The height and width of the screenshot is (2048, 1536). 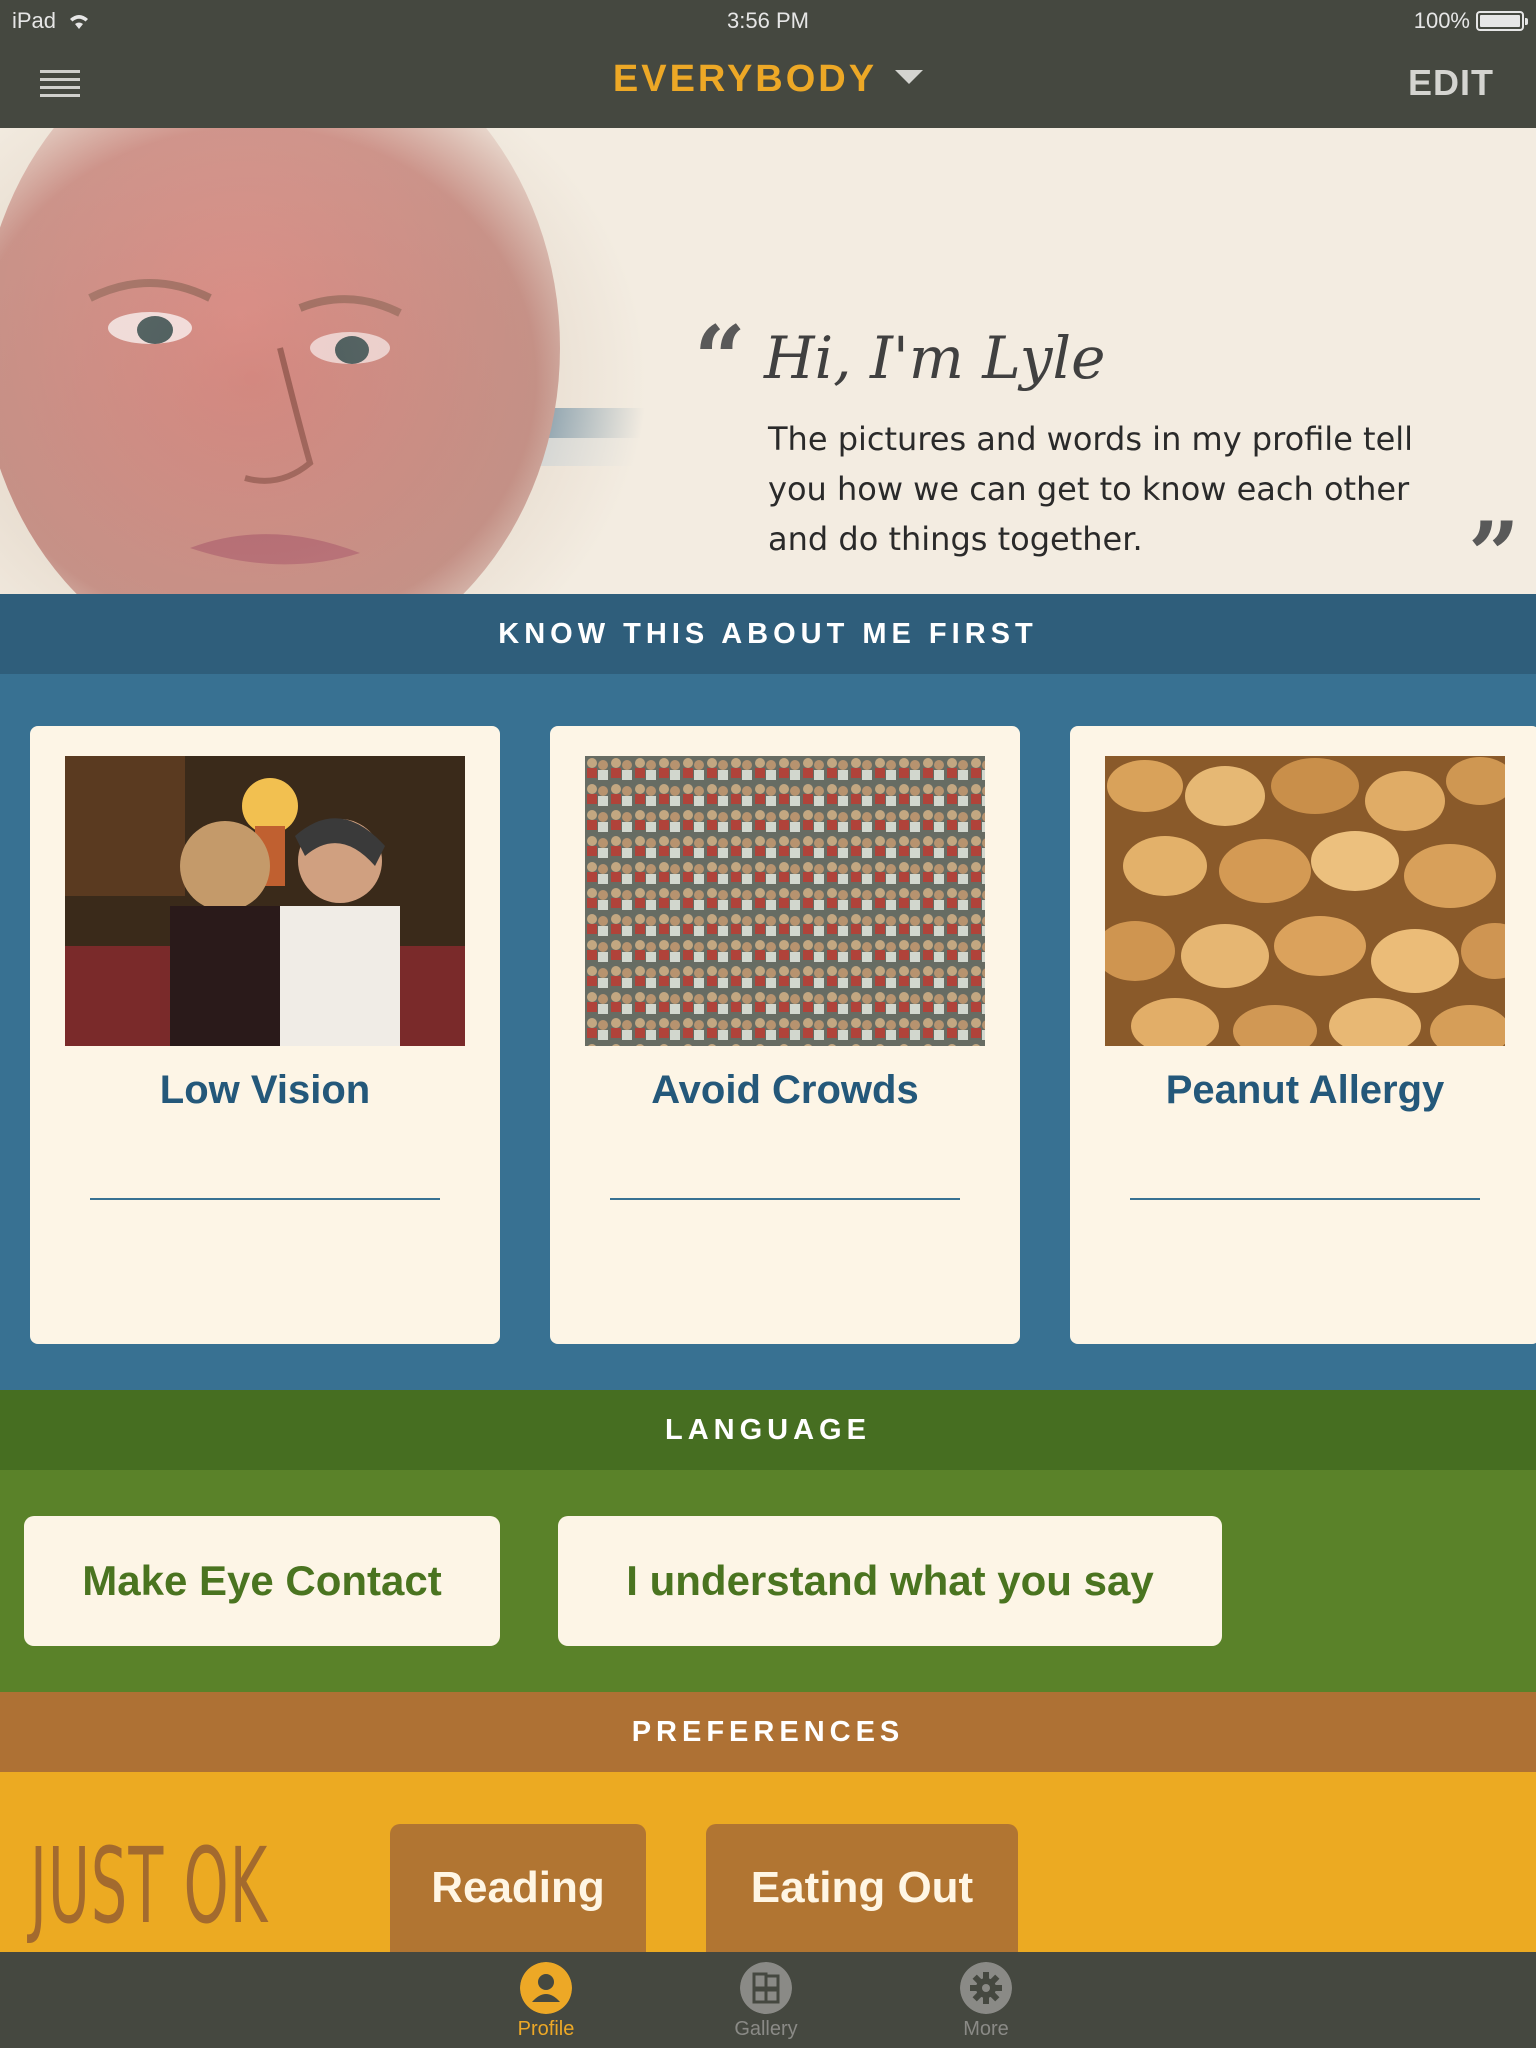 I want to click on quote-open-icon: “, so click(x=720, y=359).